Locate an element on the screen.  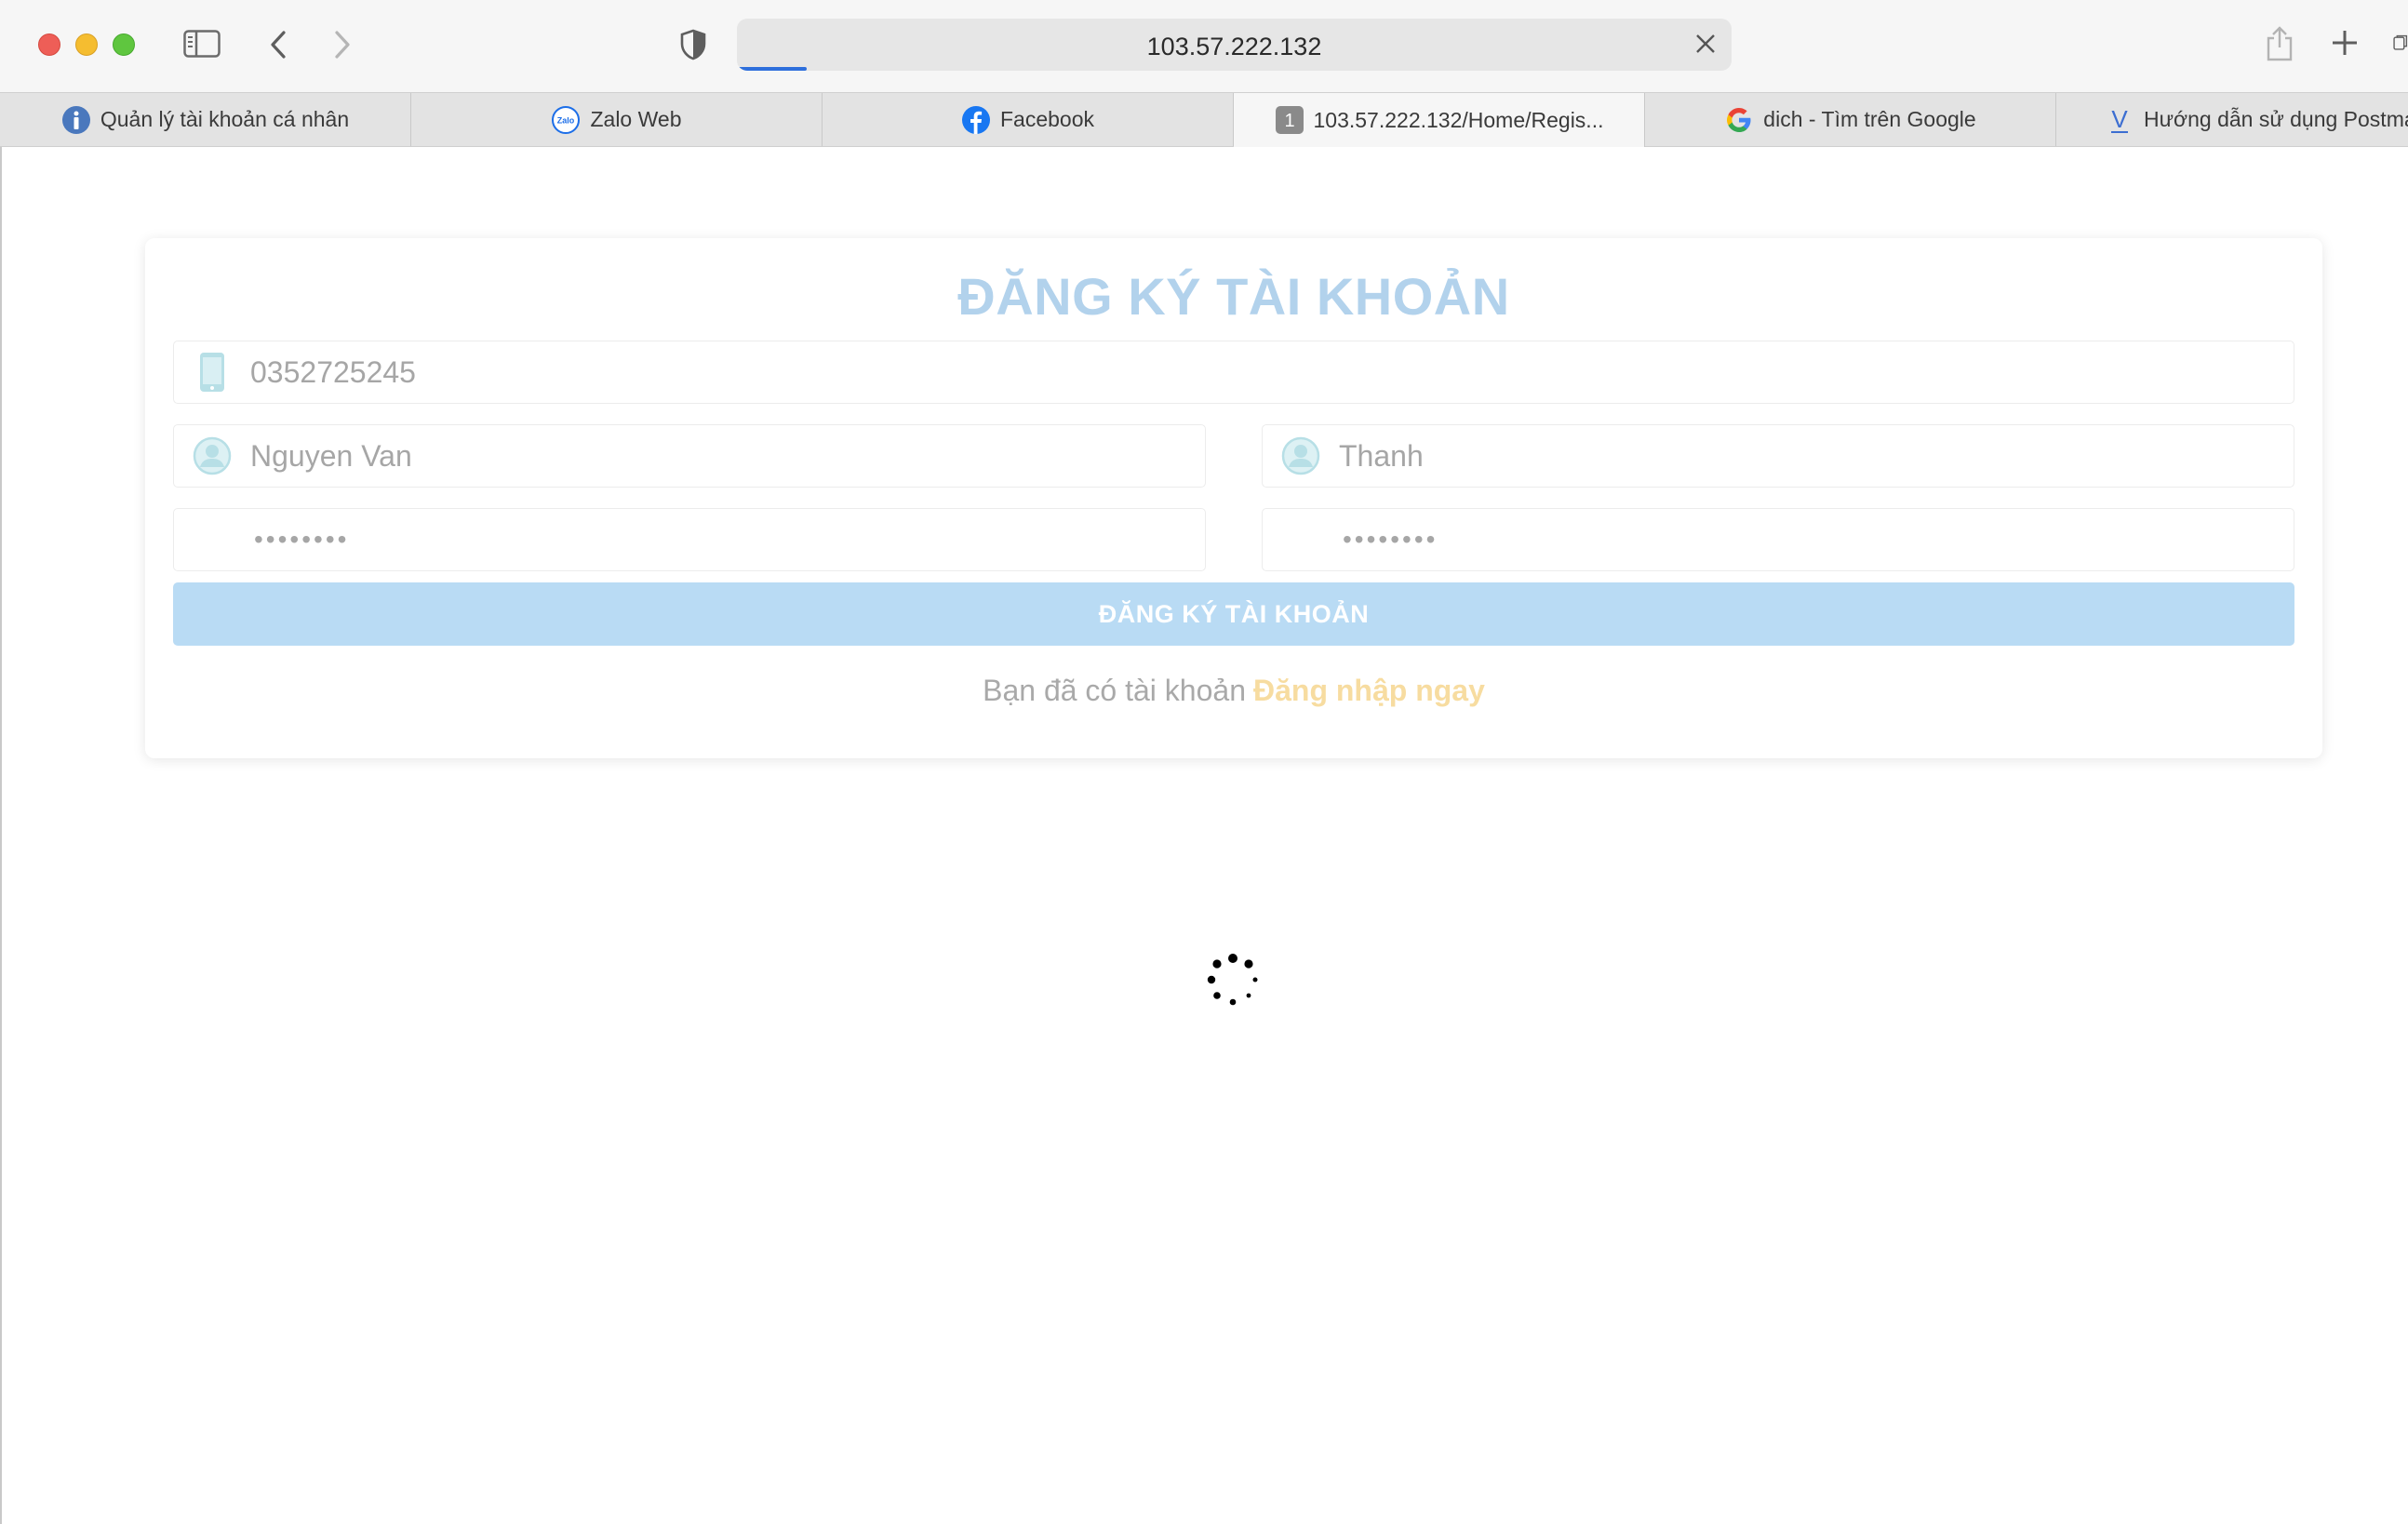
zalo-icon: Zalo is located at coordinates (566, 120).